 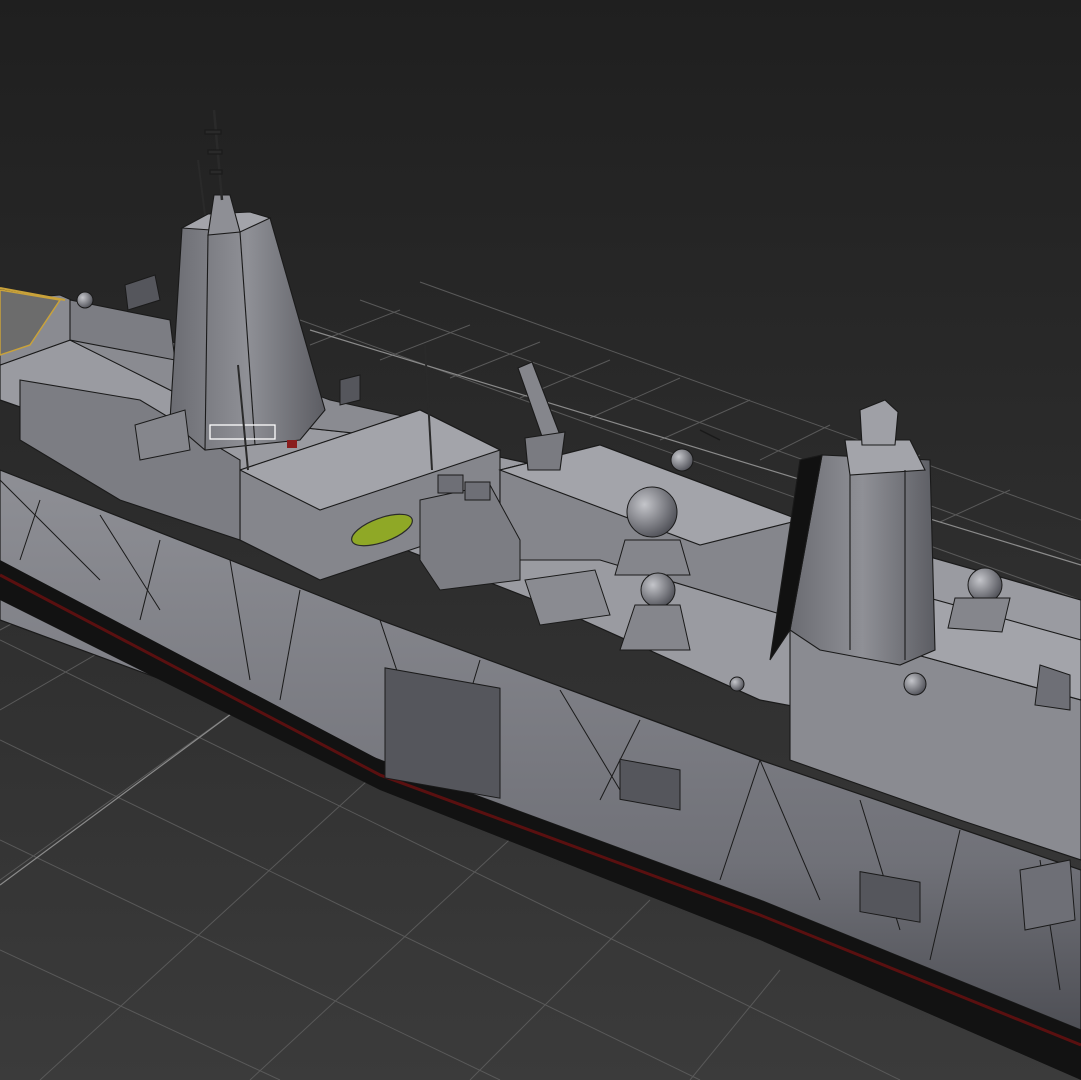 I want to click on red-marker, so click(x=292, y=444).